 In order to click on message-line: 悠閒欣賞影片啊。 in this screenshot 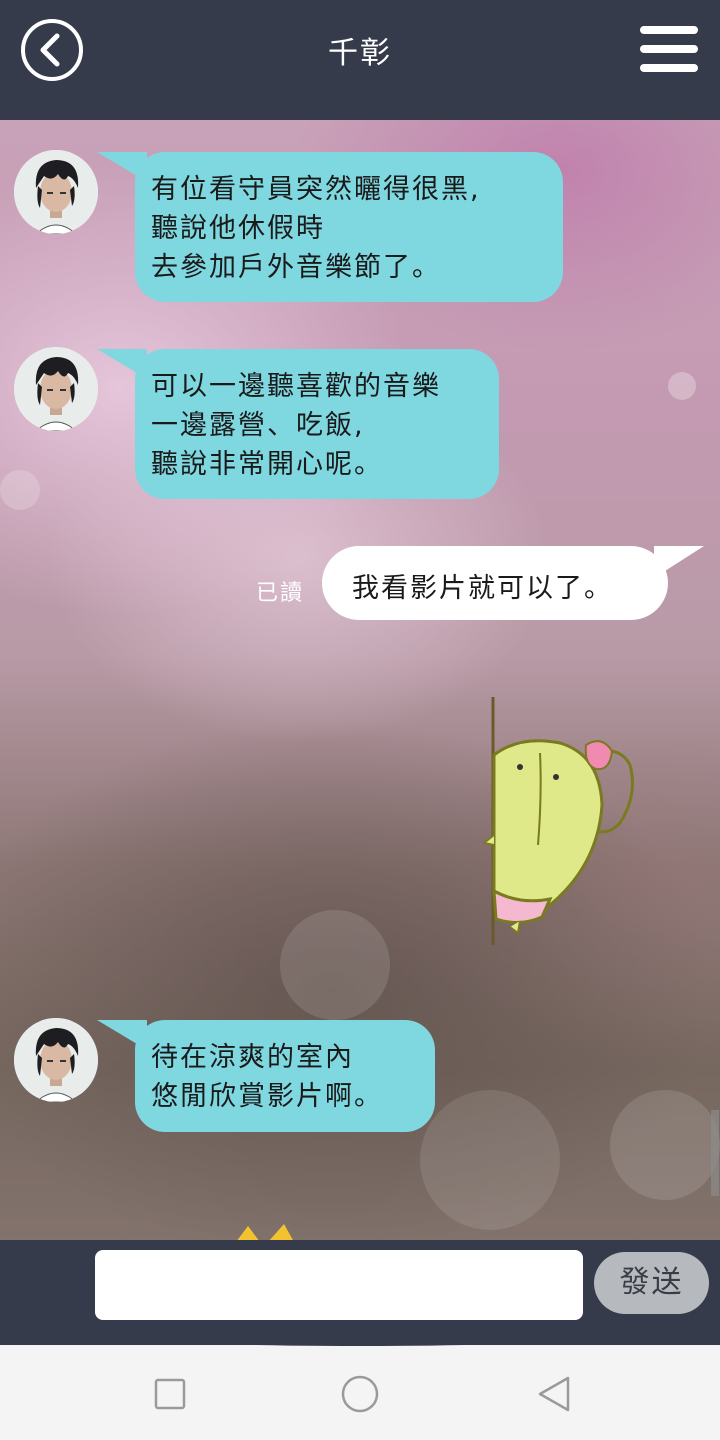, I will do `click(267, 1096)`.